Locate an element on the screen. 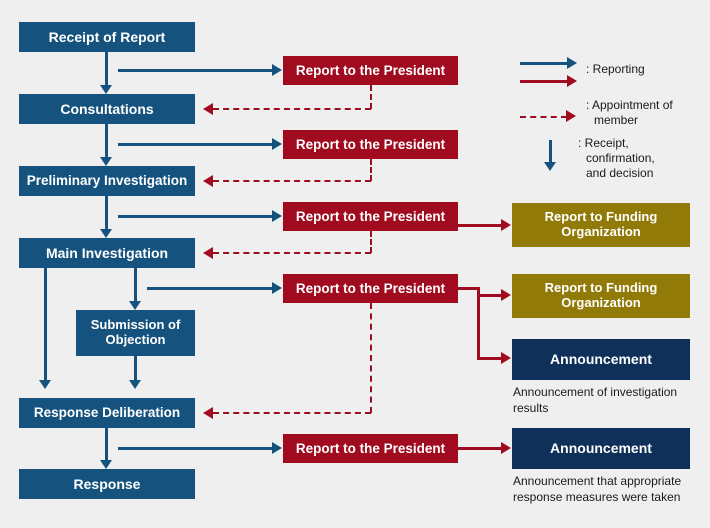  process-box-preliminary-investigation: Preliminary Investigation is located at coordinates (107, 181).